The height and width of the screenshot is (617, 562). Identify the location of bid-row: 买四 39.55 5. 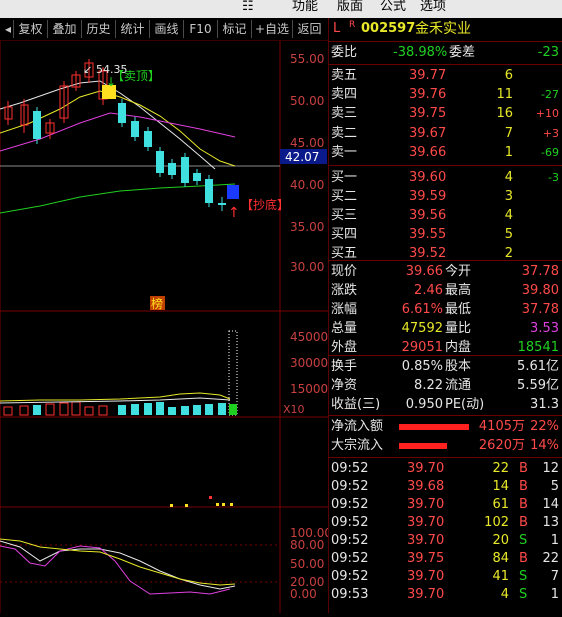
(445, 235).